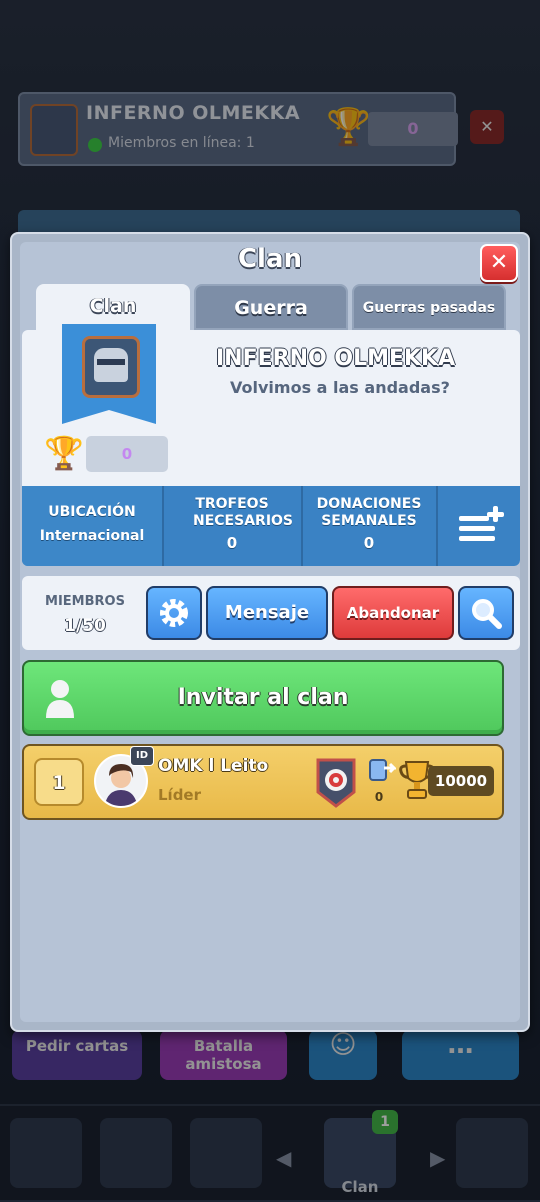 Image resolution: width=540 pixels, height=1202 pixels. I want to click on card-exchange-icon, so click(382, 770).